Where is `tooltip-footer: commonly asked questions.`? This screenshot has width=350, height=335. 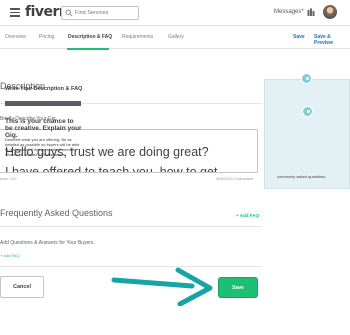 tooltip-footer: commonly asked questions. is located at coordinates (302, 176).